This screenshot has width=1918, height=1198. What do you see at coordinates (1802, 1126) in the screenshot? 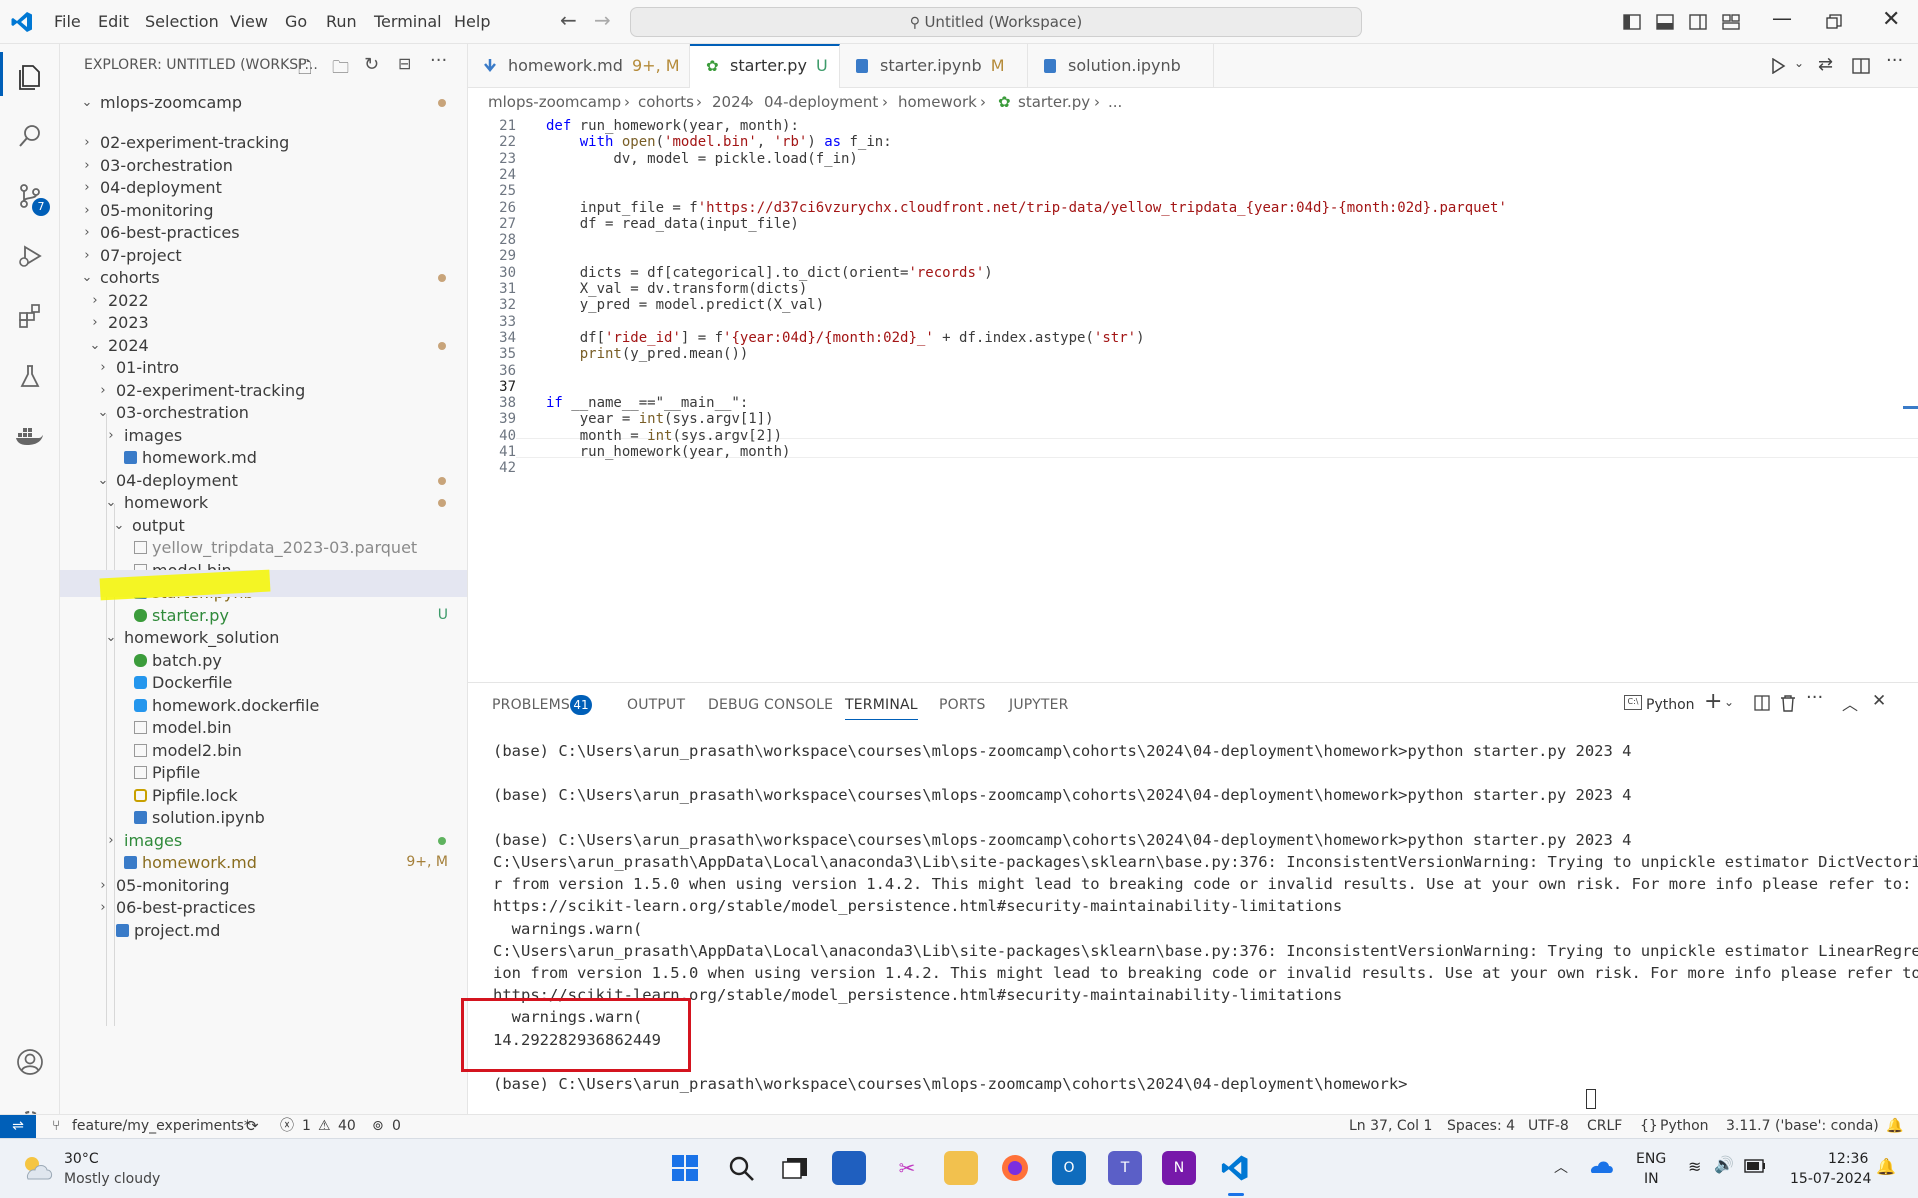
I see `python-interpreter: 3.11.7 ('base': conda)` at bounding box center [1802, 1126].